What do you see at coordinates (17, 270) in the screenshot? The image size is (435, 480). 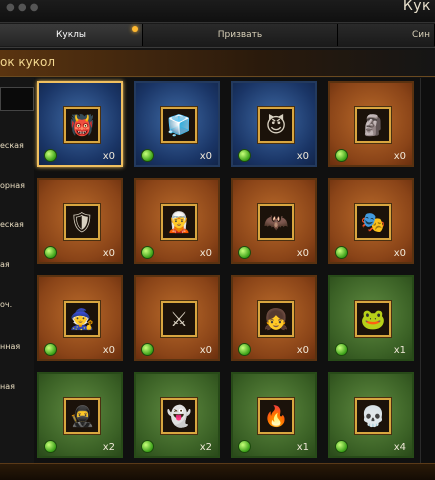 I see `filter-sidebar: еская орная еская ая оч. нная ная` at bounding box center [17, 270].